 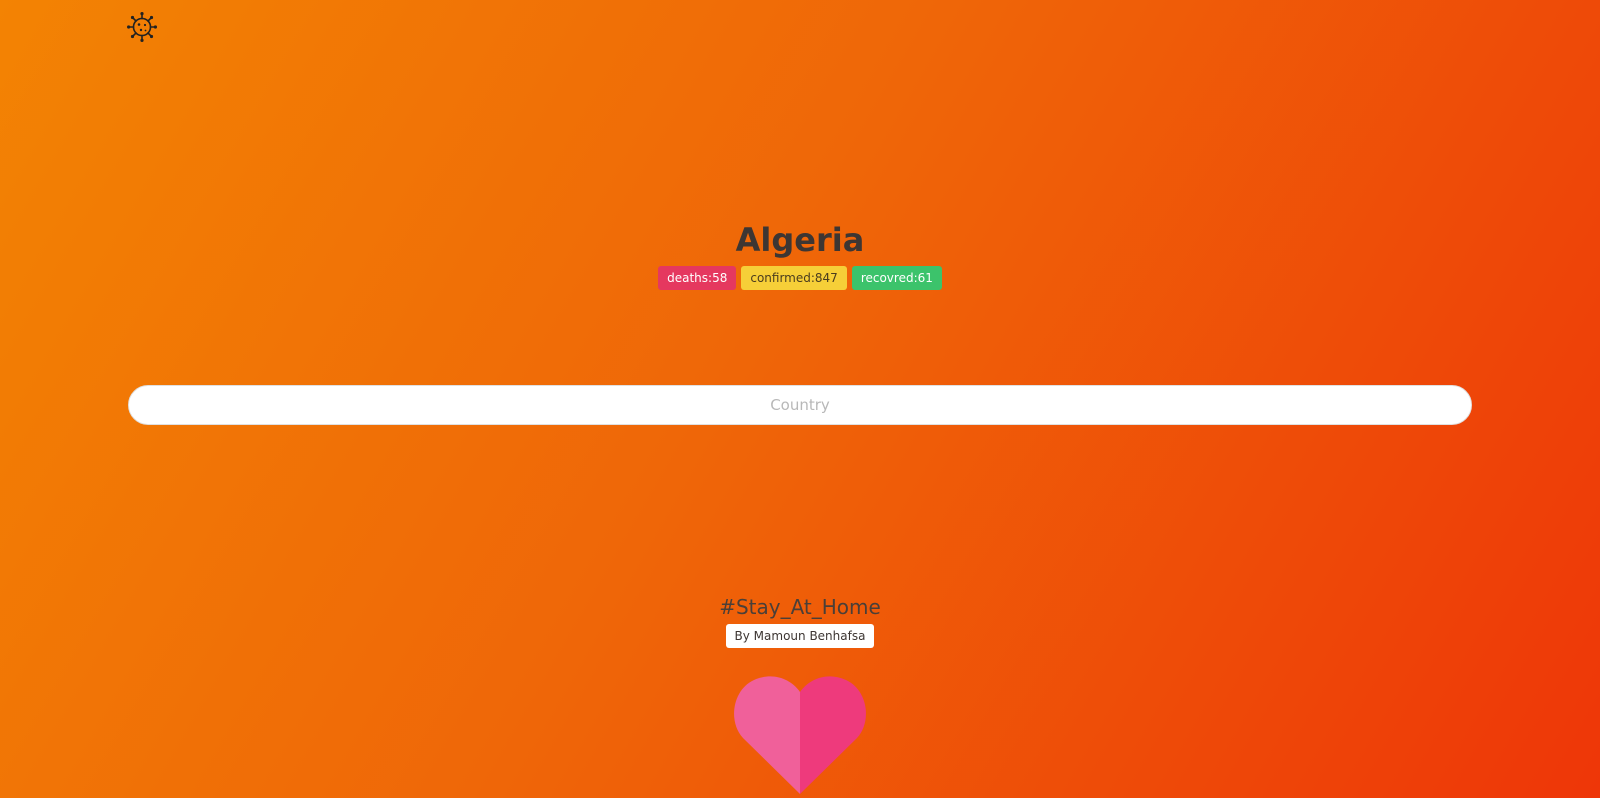 What do you see at coordinates (800, 240) in the screenshot?
I see `country-title: Algeria` at bounding box center [800, 240].